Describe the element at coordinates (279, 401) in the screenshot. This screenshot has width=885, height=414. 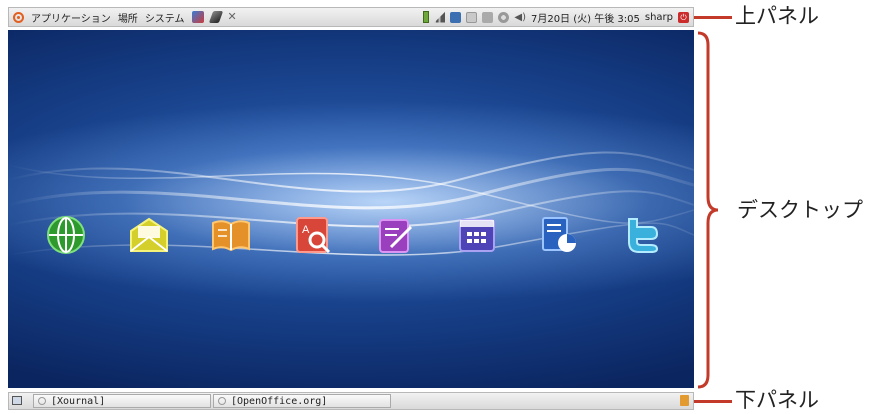
I see `task-label: [OpenOffice.org]` at that location.